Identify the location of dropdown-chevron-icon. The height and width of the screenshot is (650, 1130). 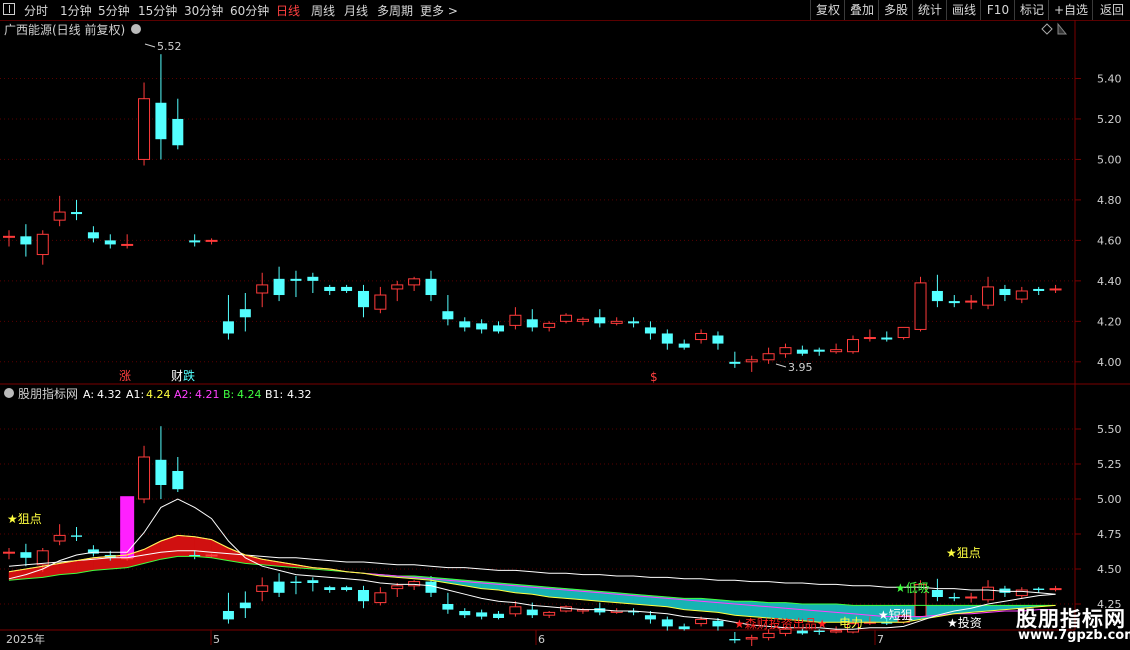
(136, 29).